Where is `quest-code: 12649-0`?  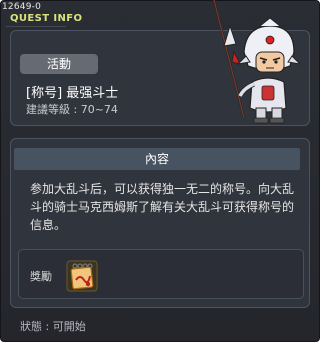 quest-code: 12649-0 is located at coordinates (22, 7).